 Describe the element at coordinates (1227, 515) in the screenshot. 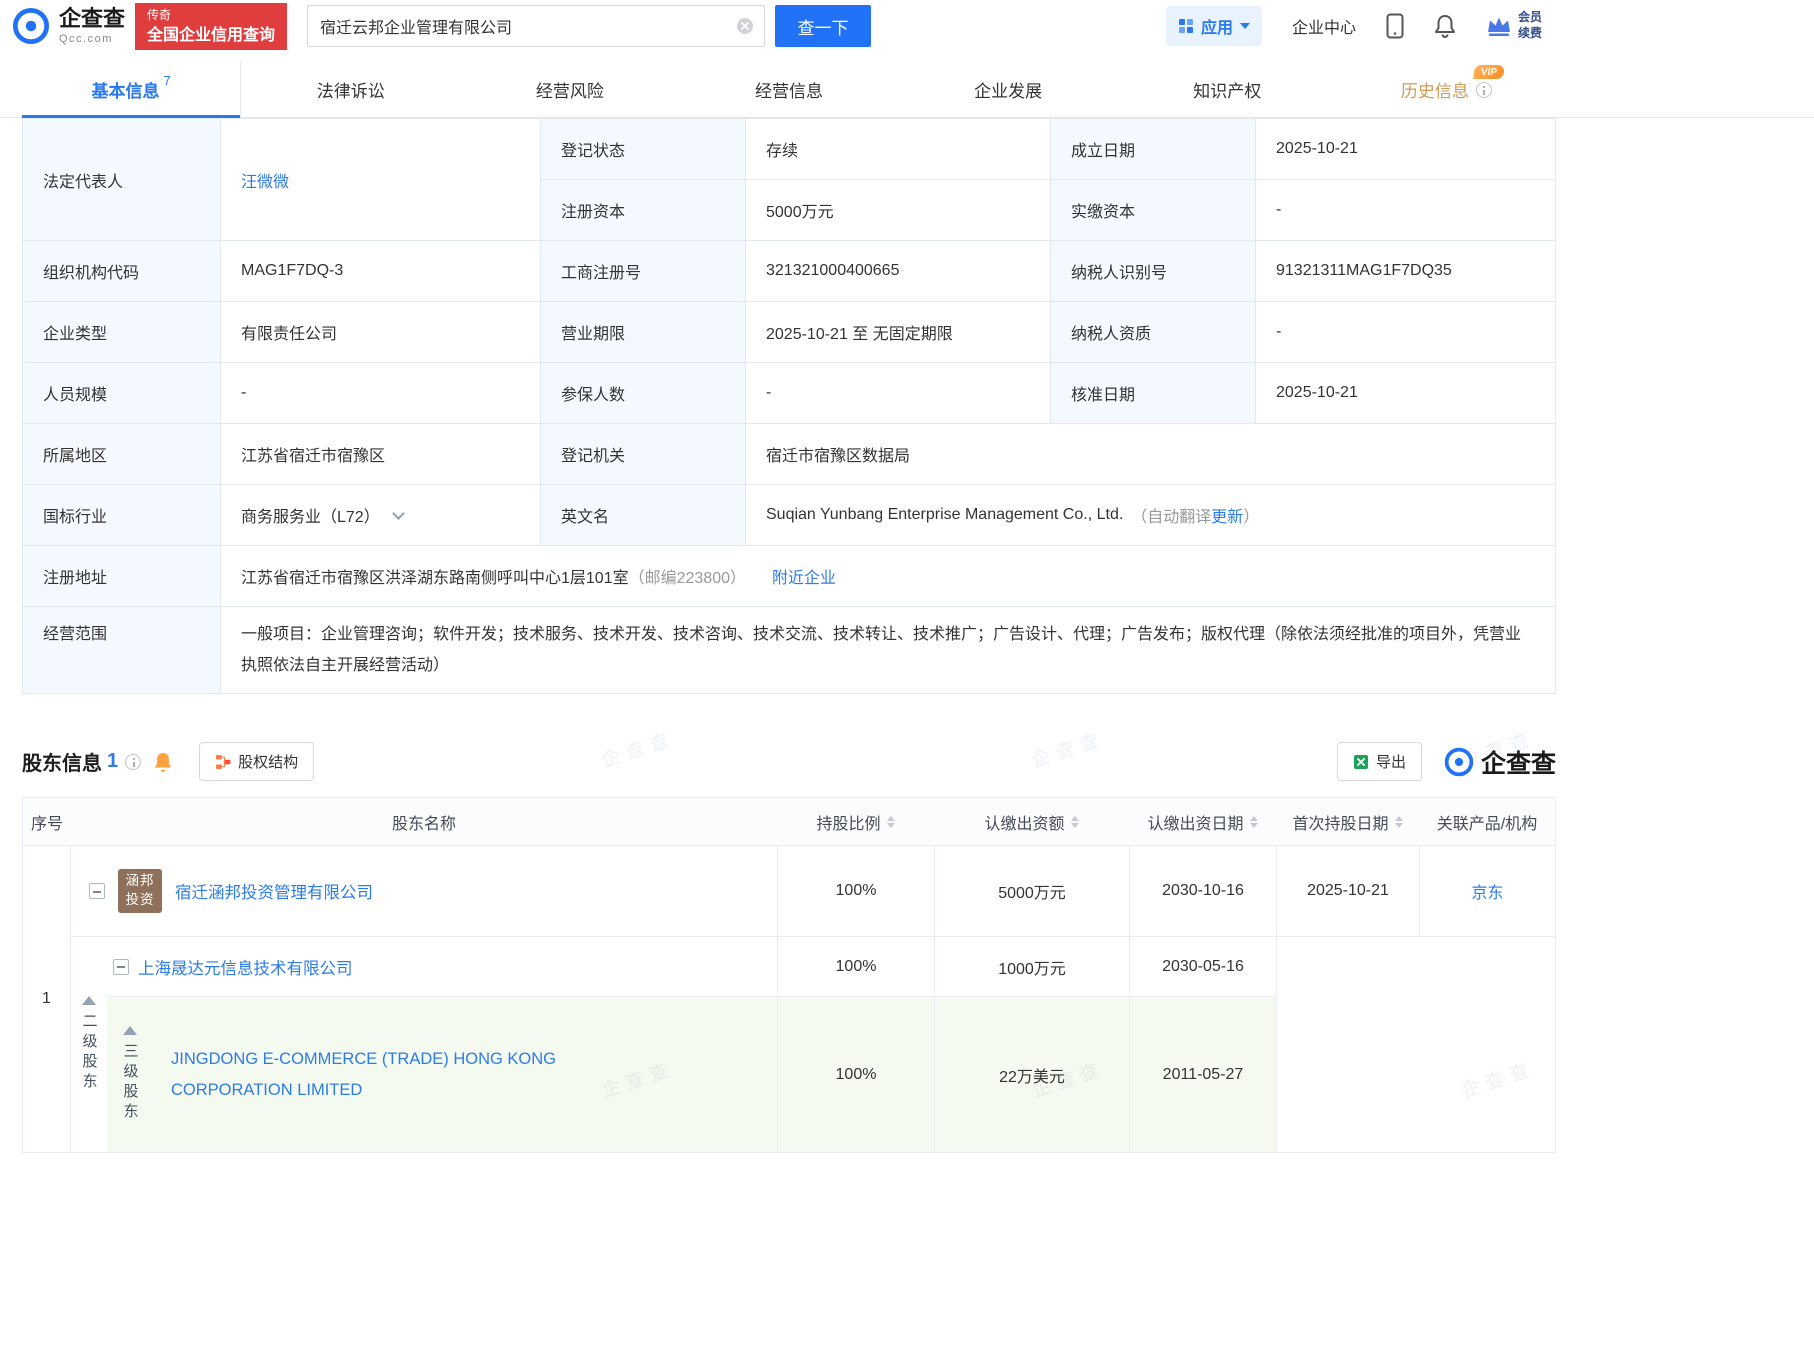

I see `translate-update-link: 更新` at that location.